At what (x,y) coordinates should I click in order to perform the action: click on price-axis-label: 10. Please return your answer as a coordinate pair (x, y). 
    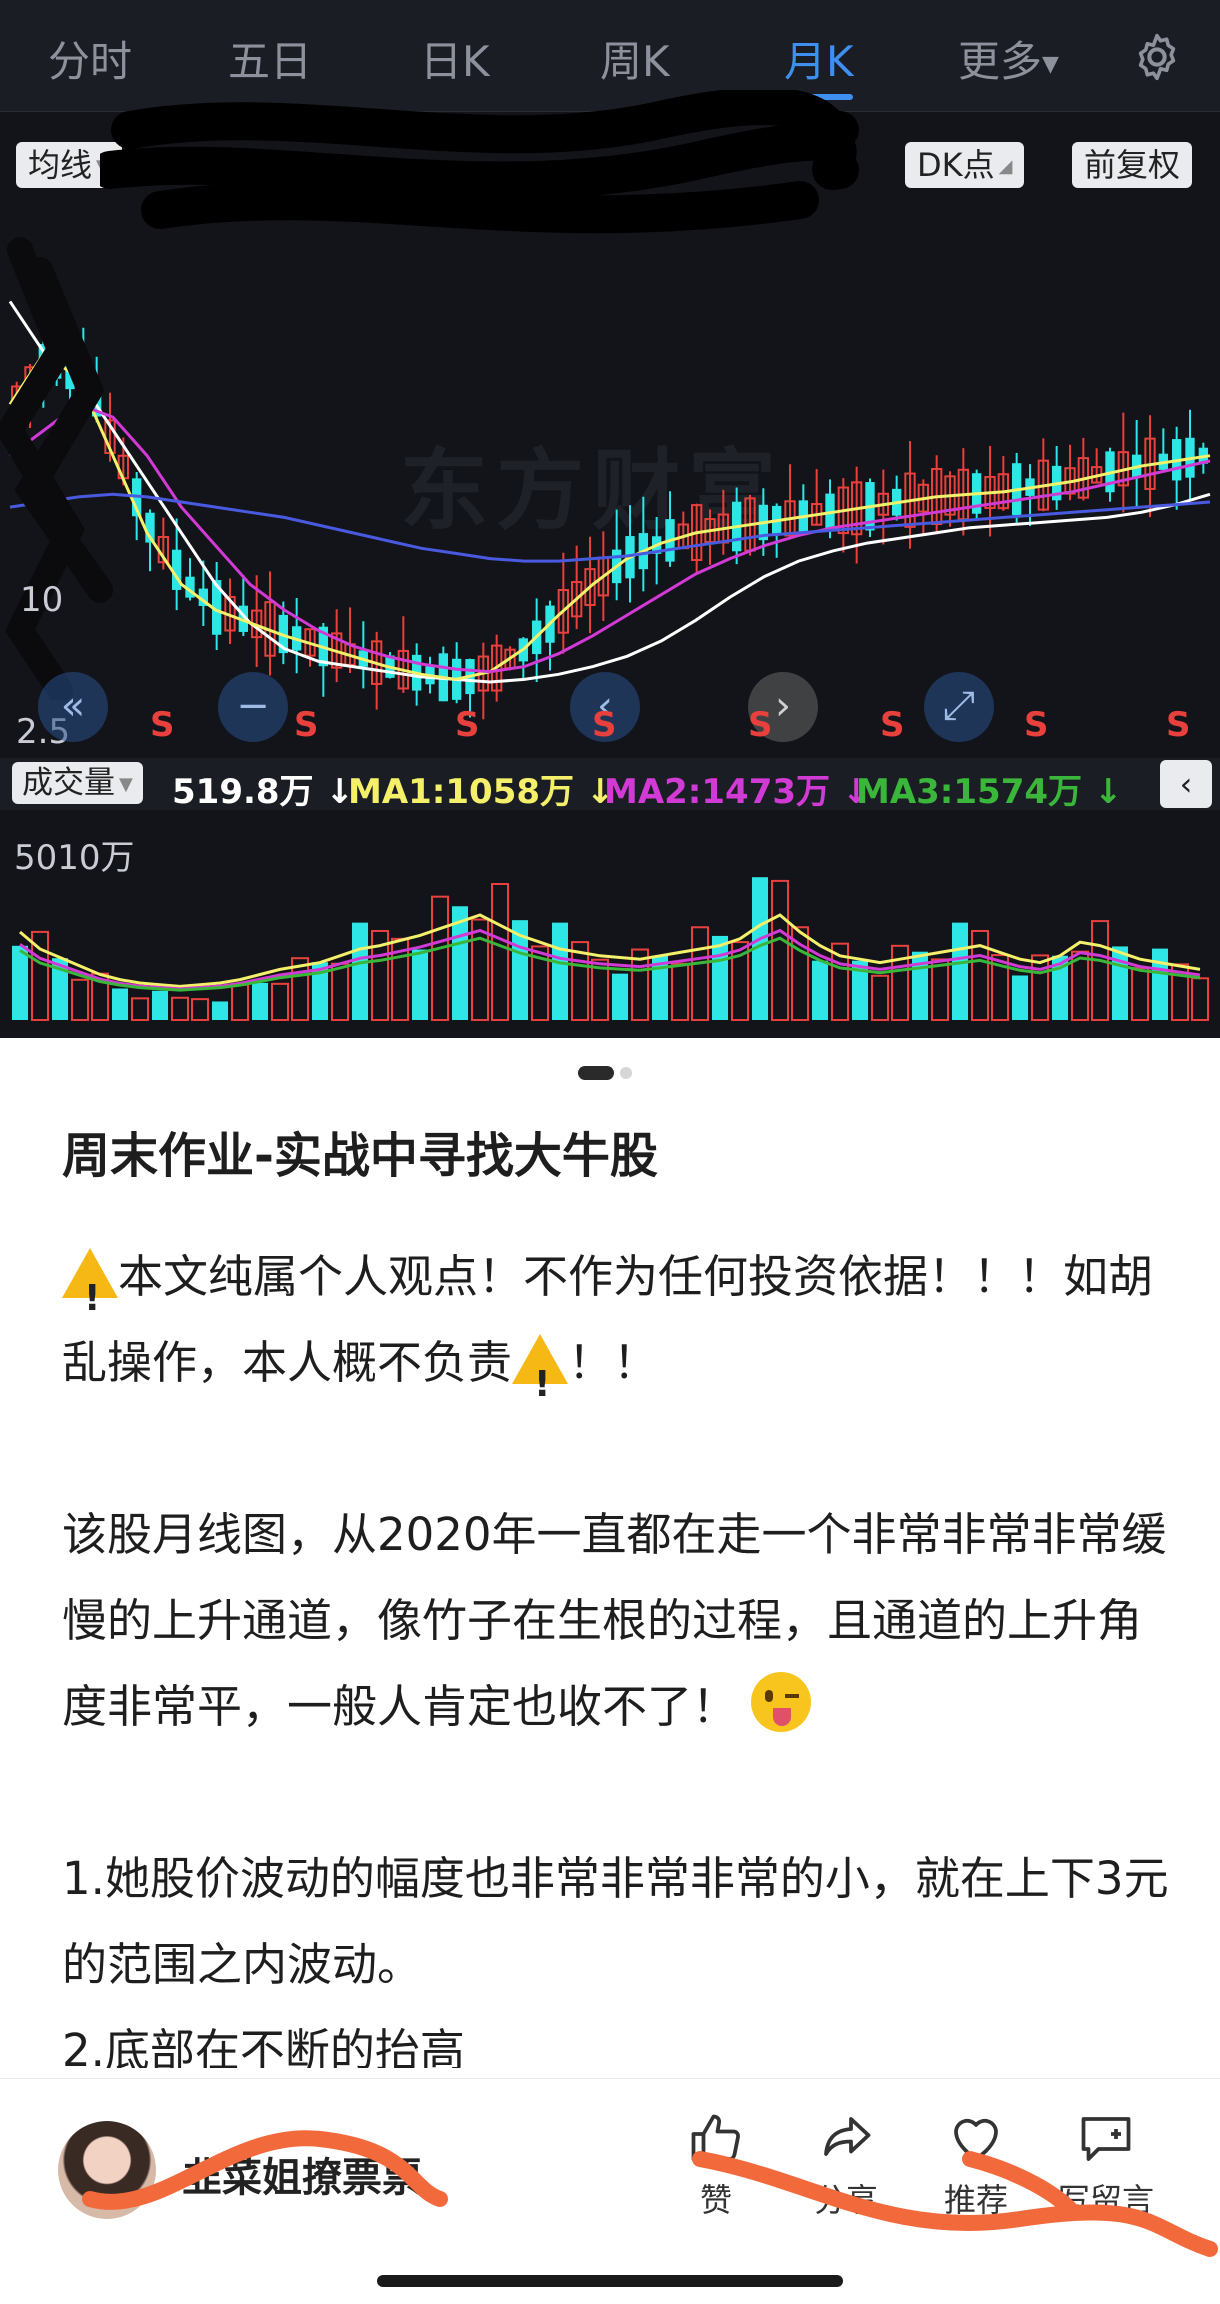
    Looking at the image, I should click on (42, 600).